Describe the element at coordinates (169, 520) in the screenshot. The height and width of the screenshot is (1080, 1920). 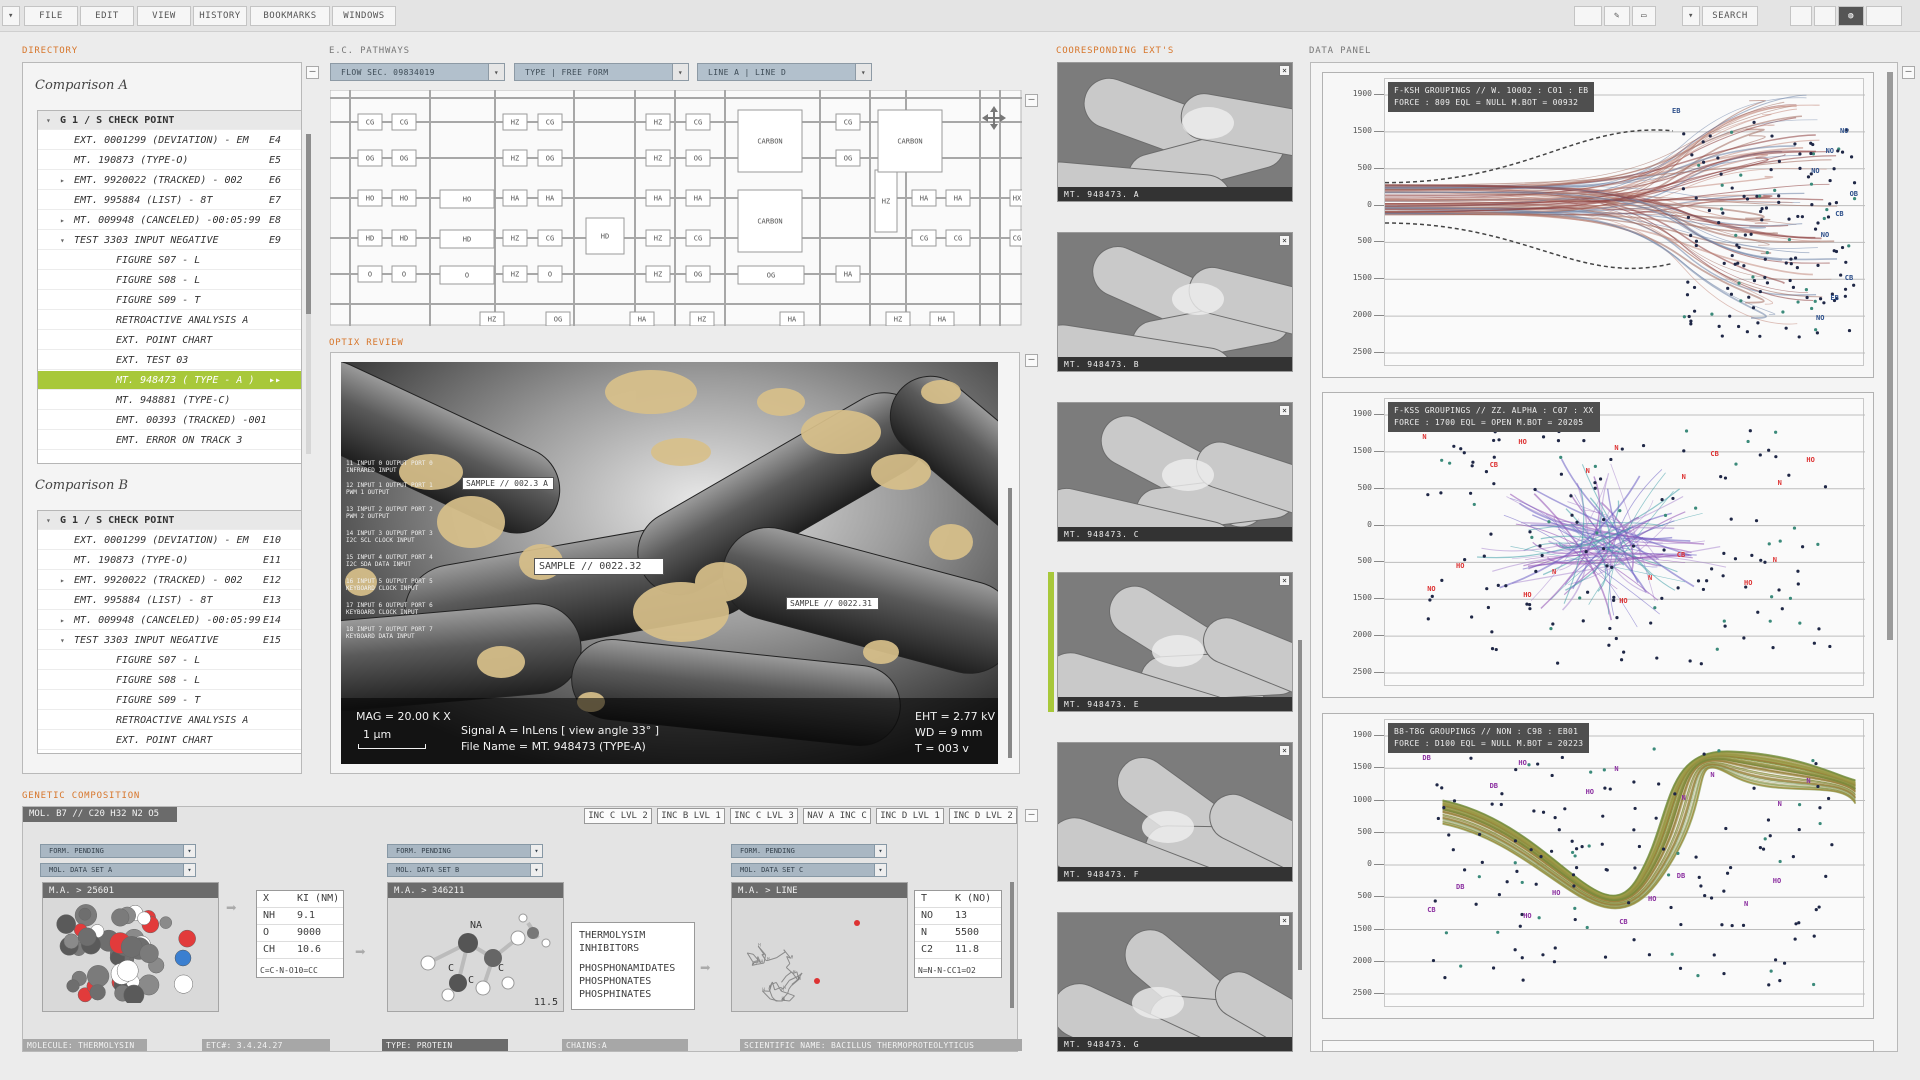
I see `tree-group-b: ▾ G 1 / S CHECK POINT` at that location.